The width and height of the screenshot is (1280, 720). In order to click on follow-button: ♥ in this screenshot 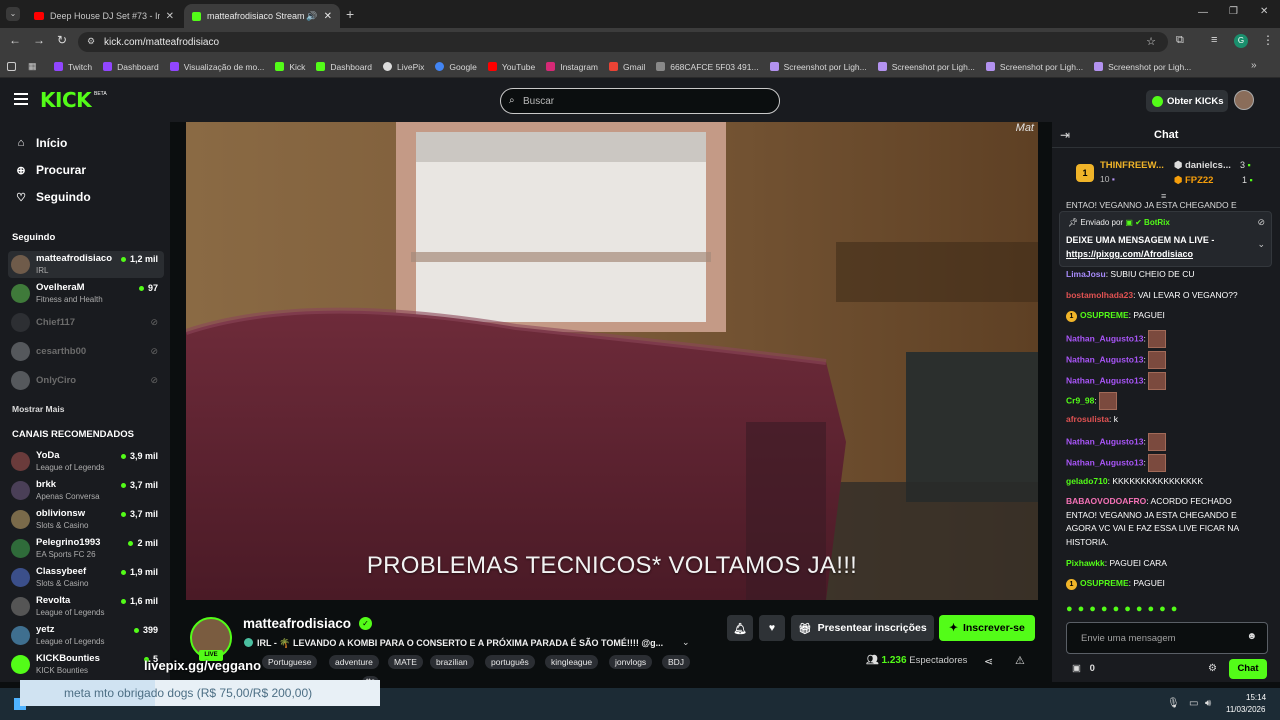, I will do `click(772, 628)`.